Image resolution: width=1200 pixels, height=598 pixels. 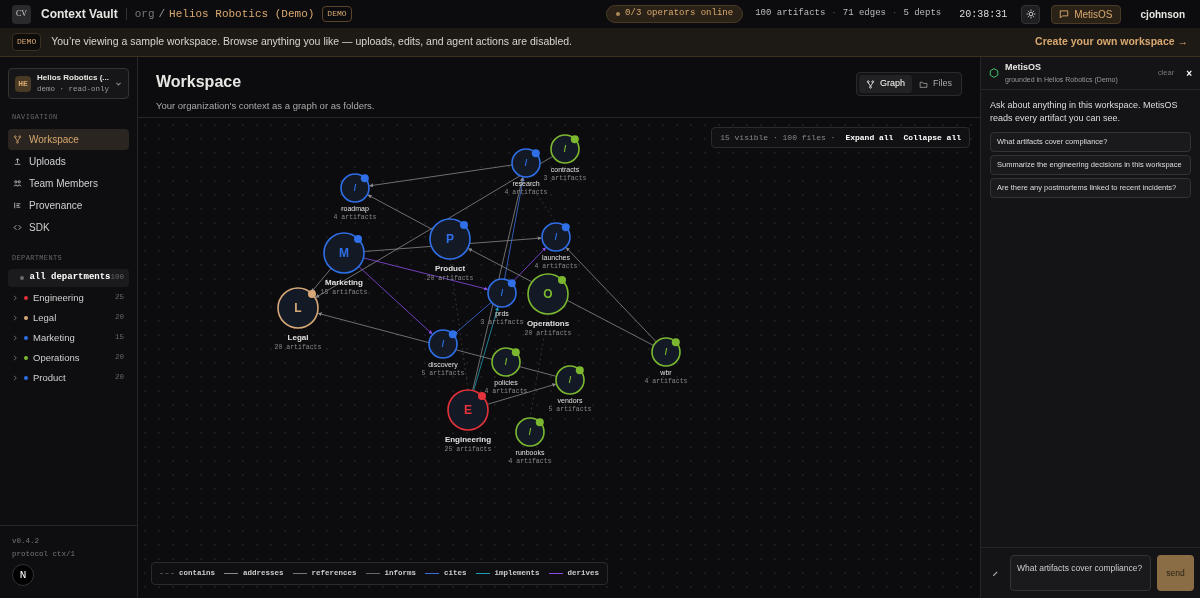 I want to click on chevron-down-icon, so click(x=118, y=83).